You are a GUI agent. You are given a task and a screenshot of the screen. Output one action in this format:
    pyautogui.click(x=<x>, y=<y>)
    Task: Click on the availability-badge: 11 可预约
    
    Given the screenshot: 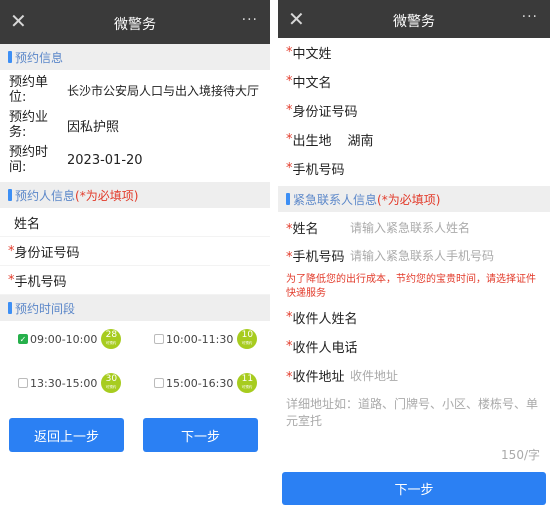 What is the action you would take?
    pyautogui.click(x=247, y=383)
    